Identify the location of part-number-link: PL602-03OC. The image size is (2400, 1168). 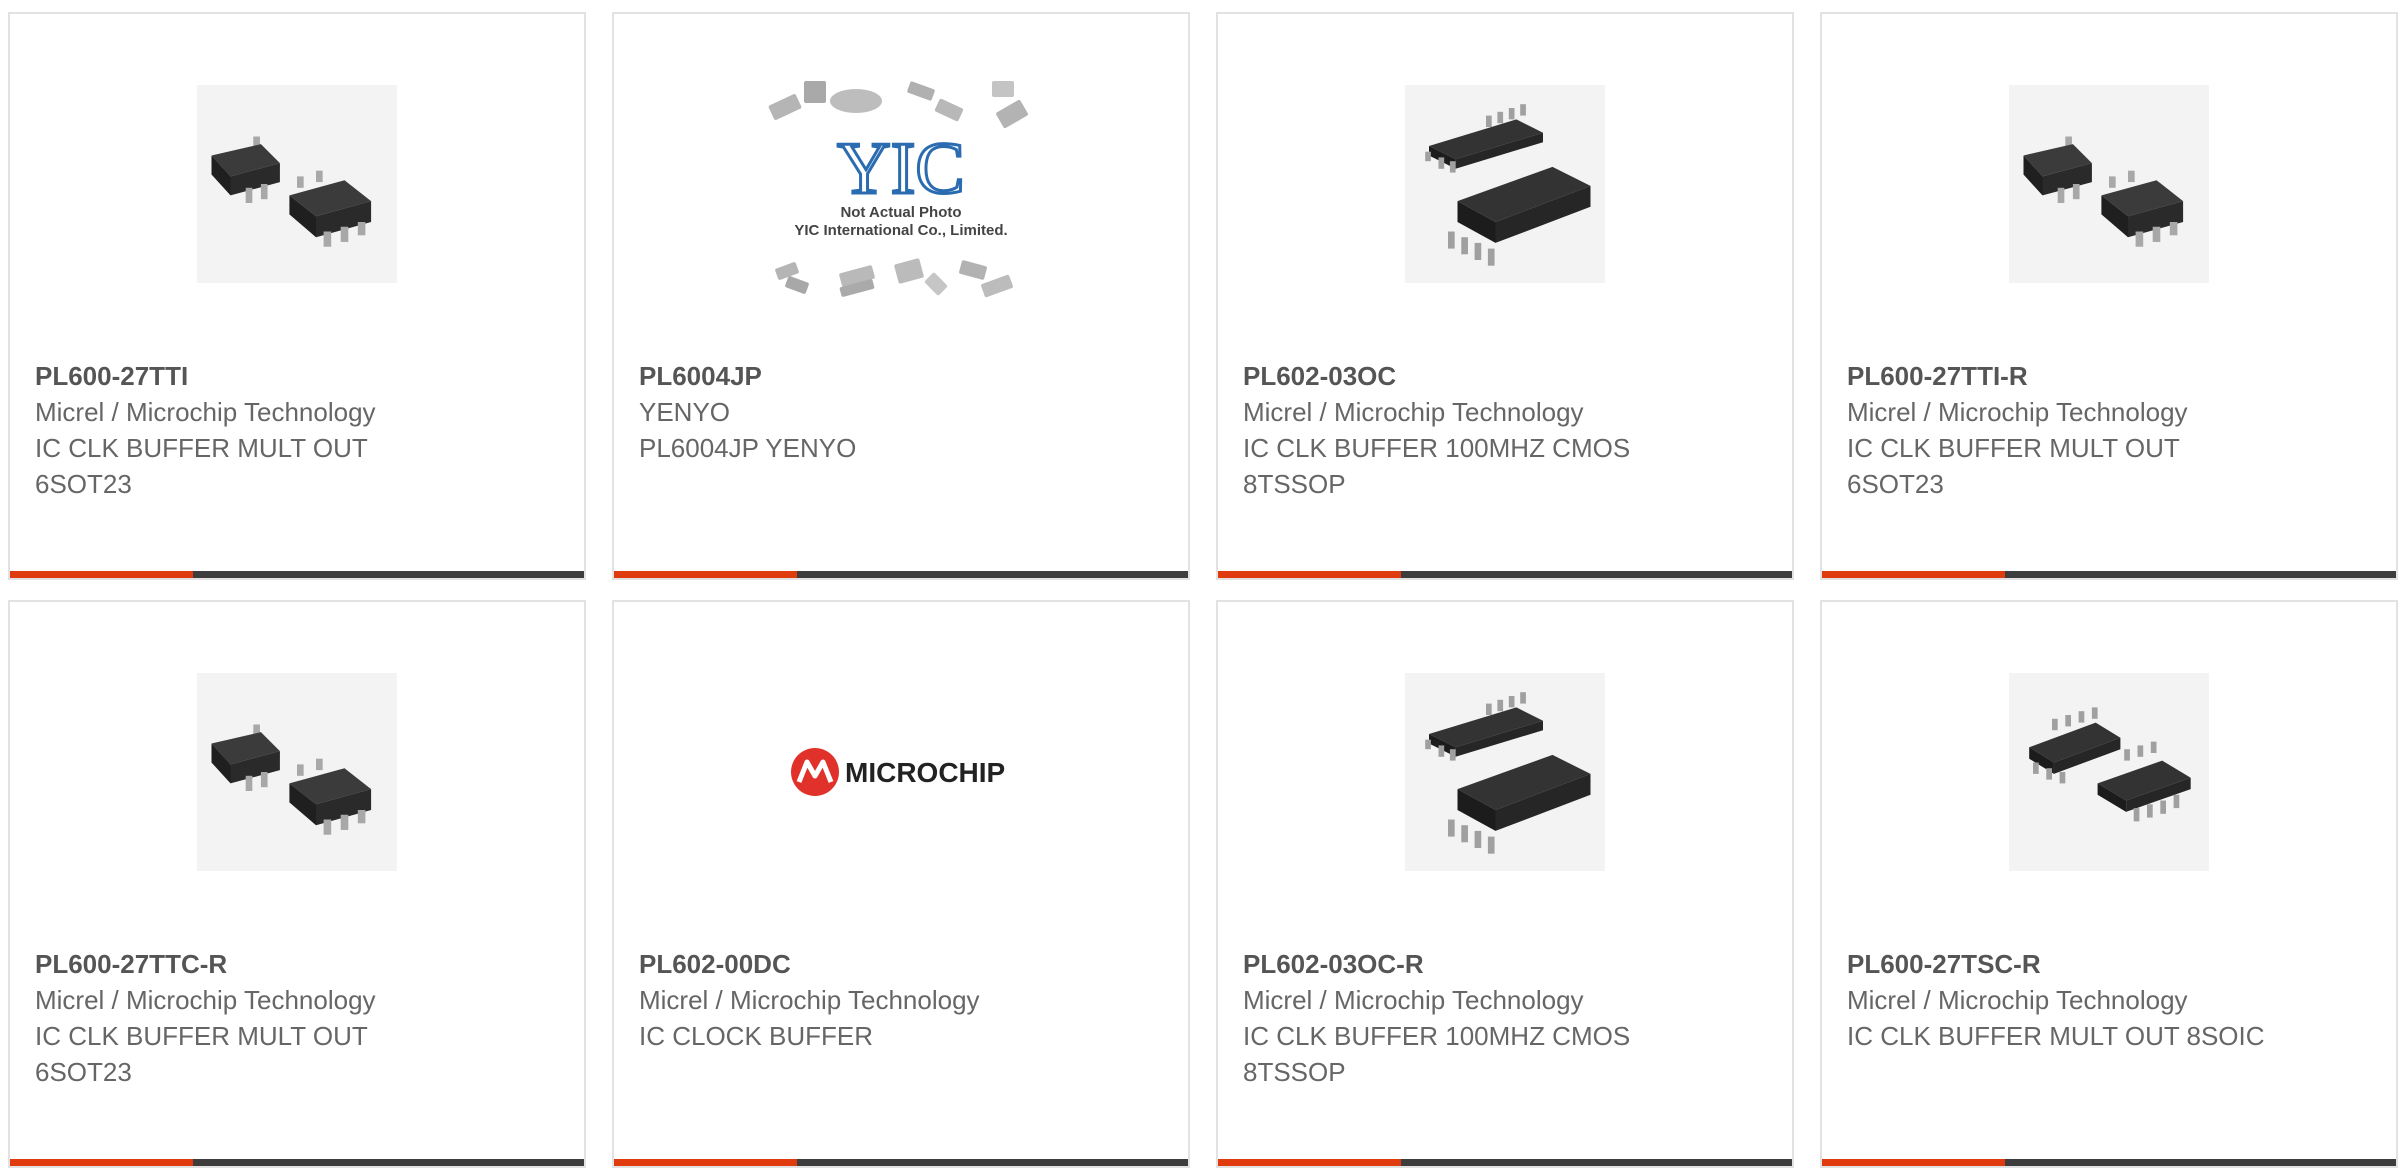
(1507, 376).